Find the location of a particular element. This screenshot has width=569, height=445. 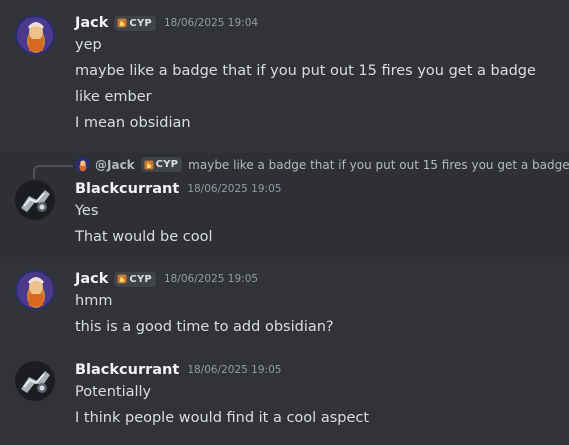

message-line: this is a good time to add obsidian? is located at coordinates (204, 327).